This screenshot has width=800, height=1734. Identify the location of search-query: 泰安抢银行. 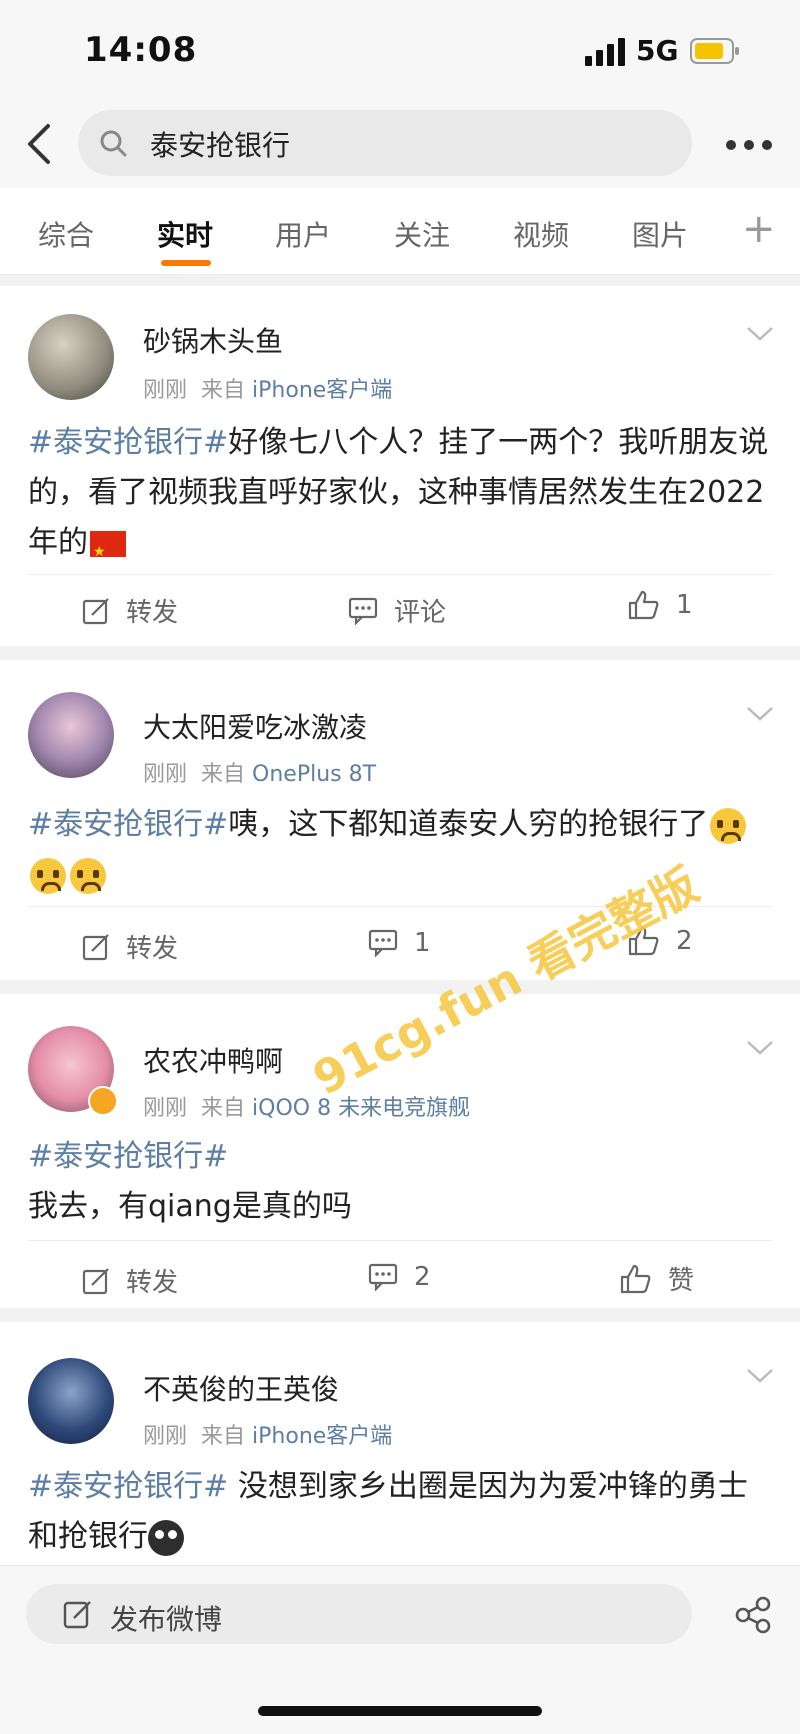
(220, 145).